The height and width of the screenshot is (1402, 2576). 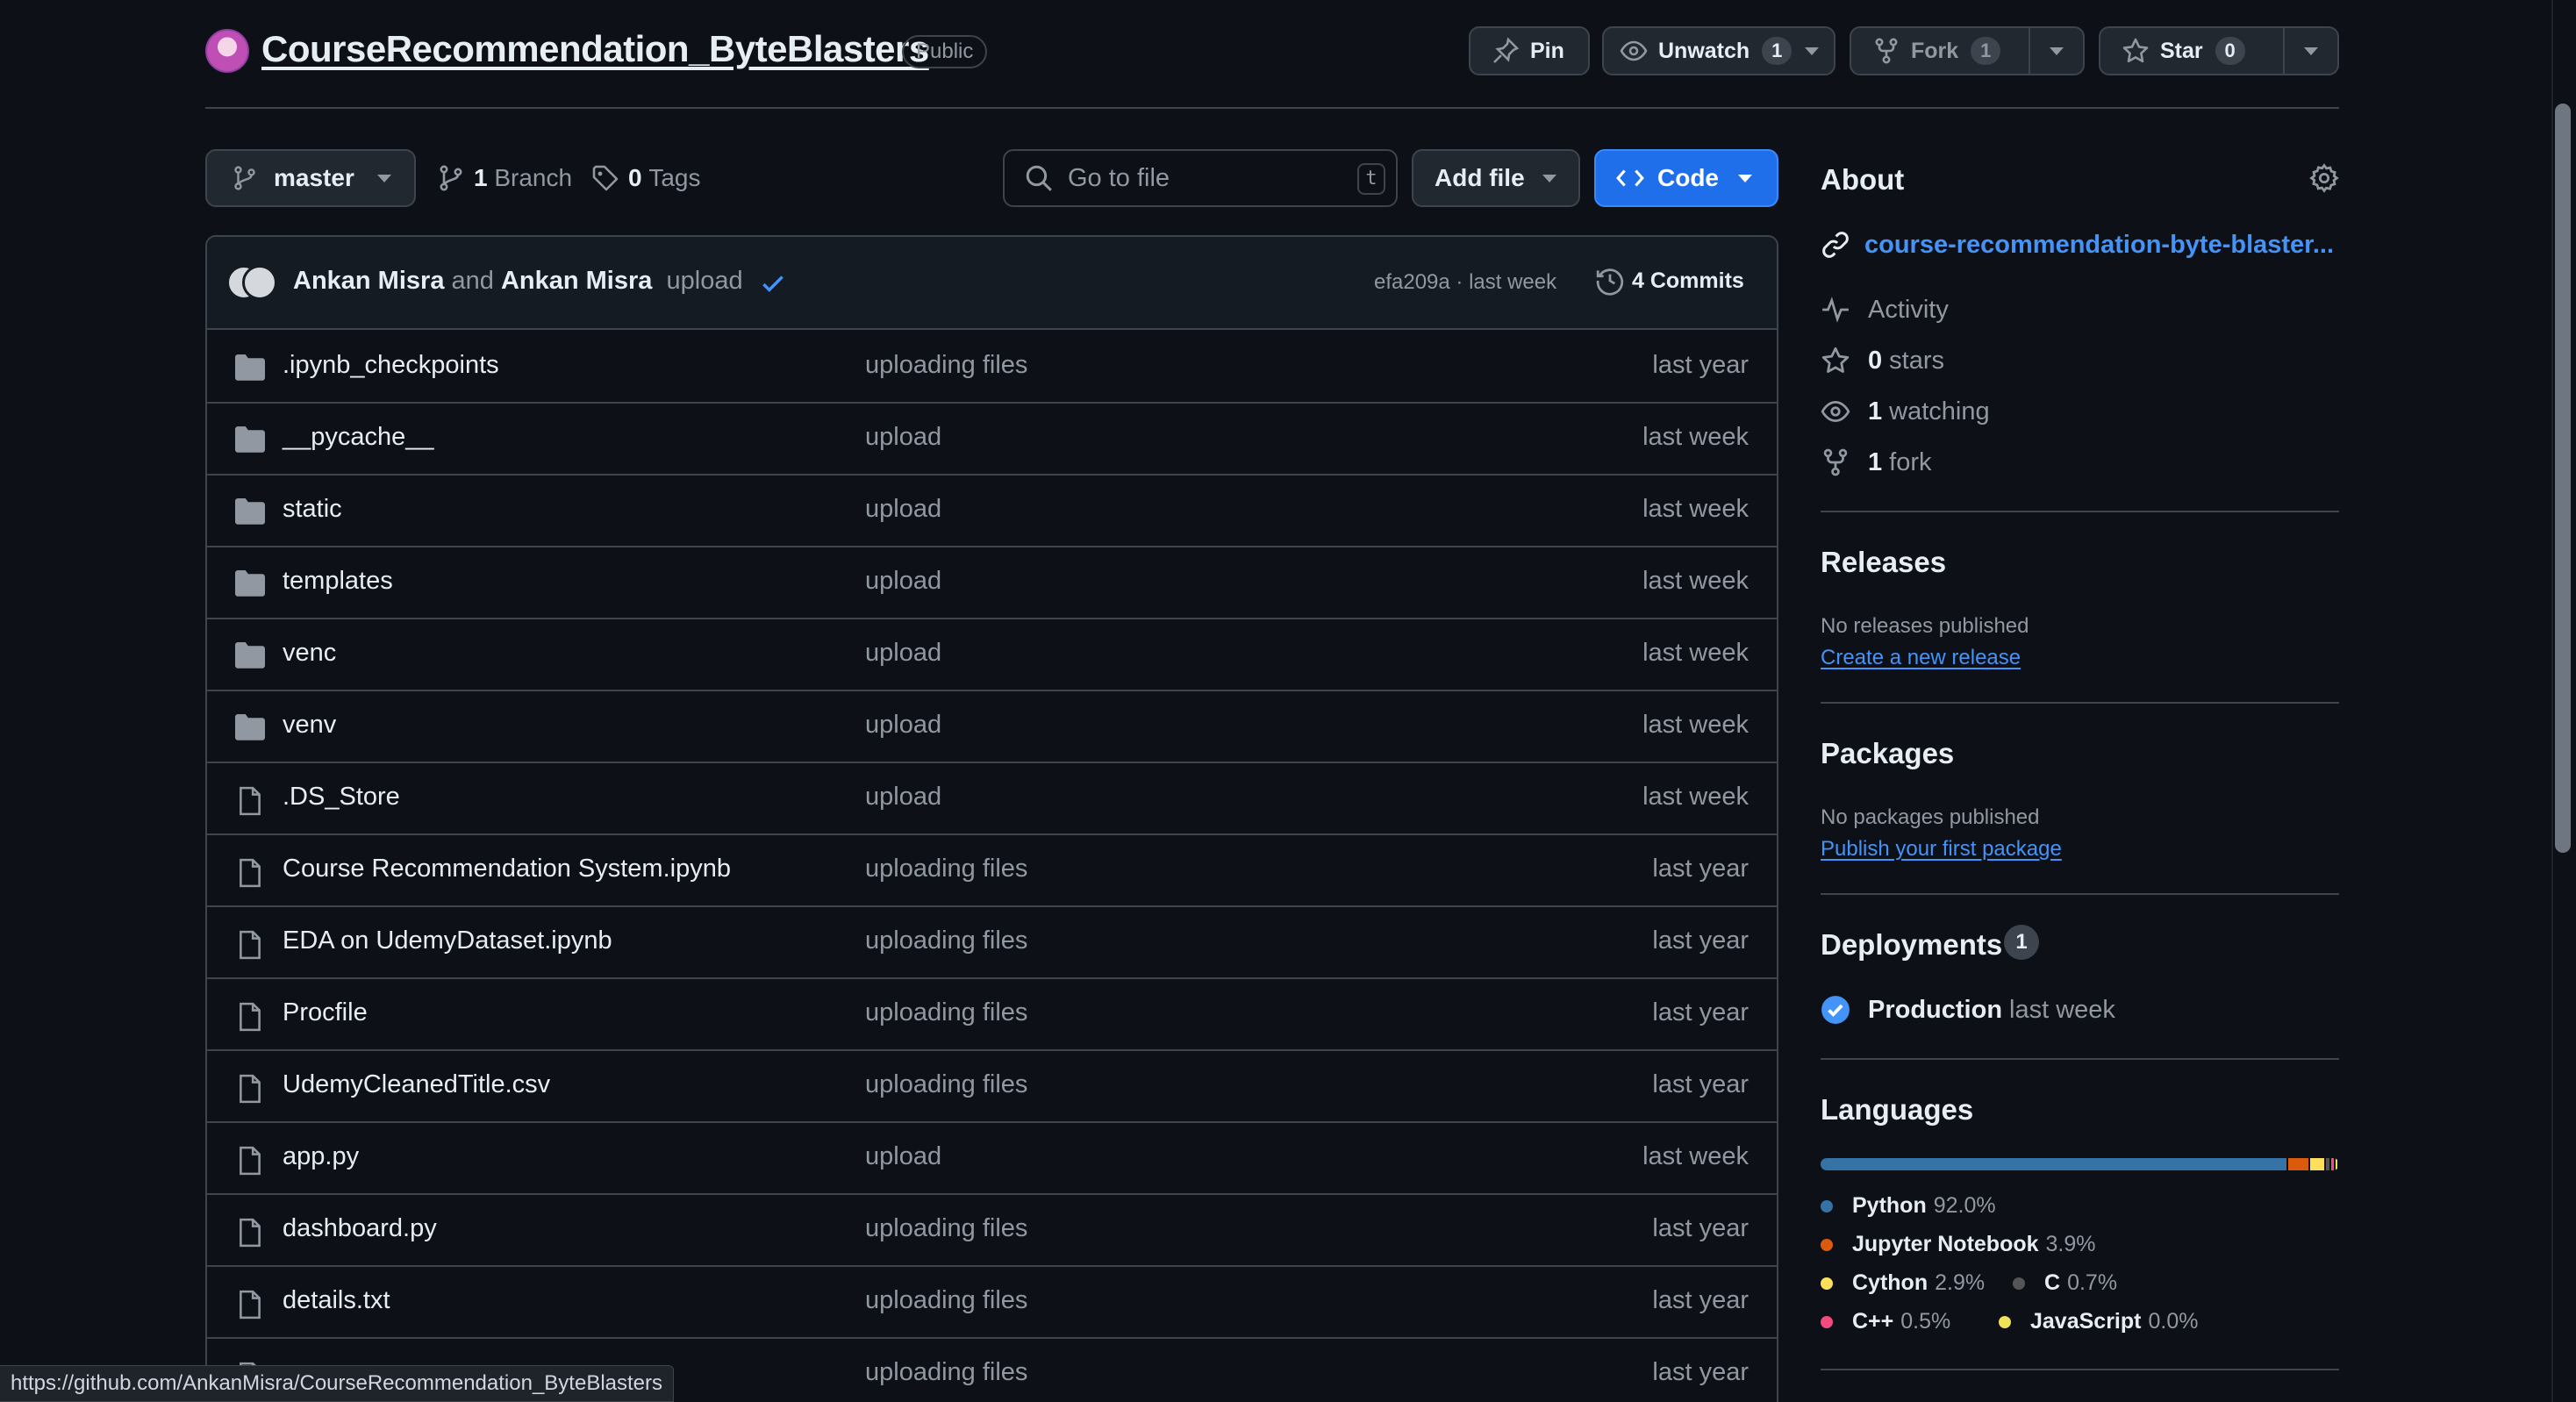 I want to click on activity-link: Activity, so click(x=1885, y=310).